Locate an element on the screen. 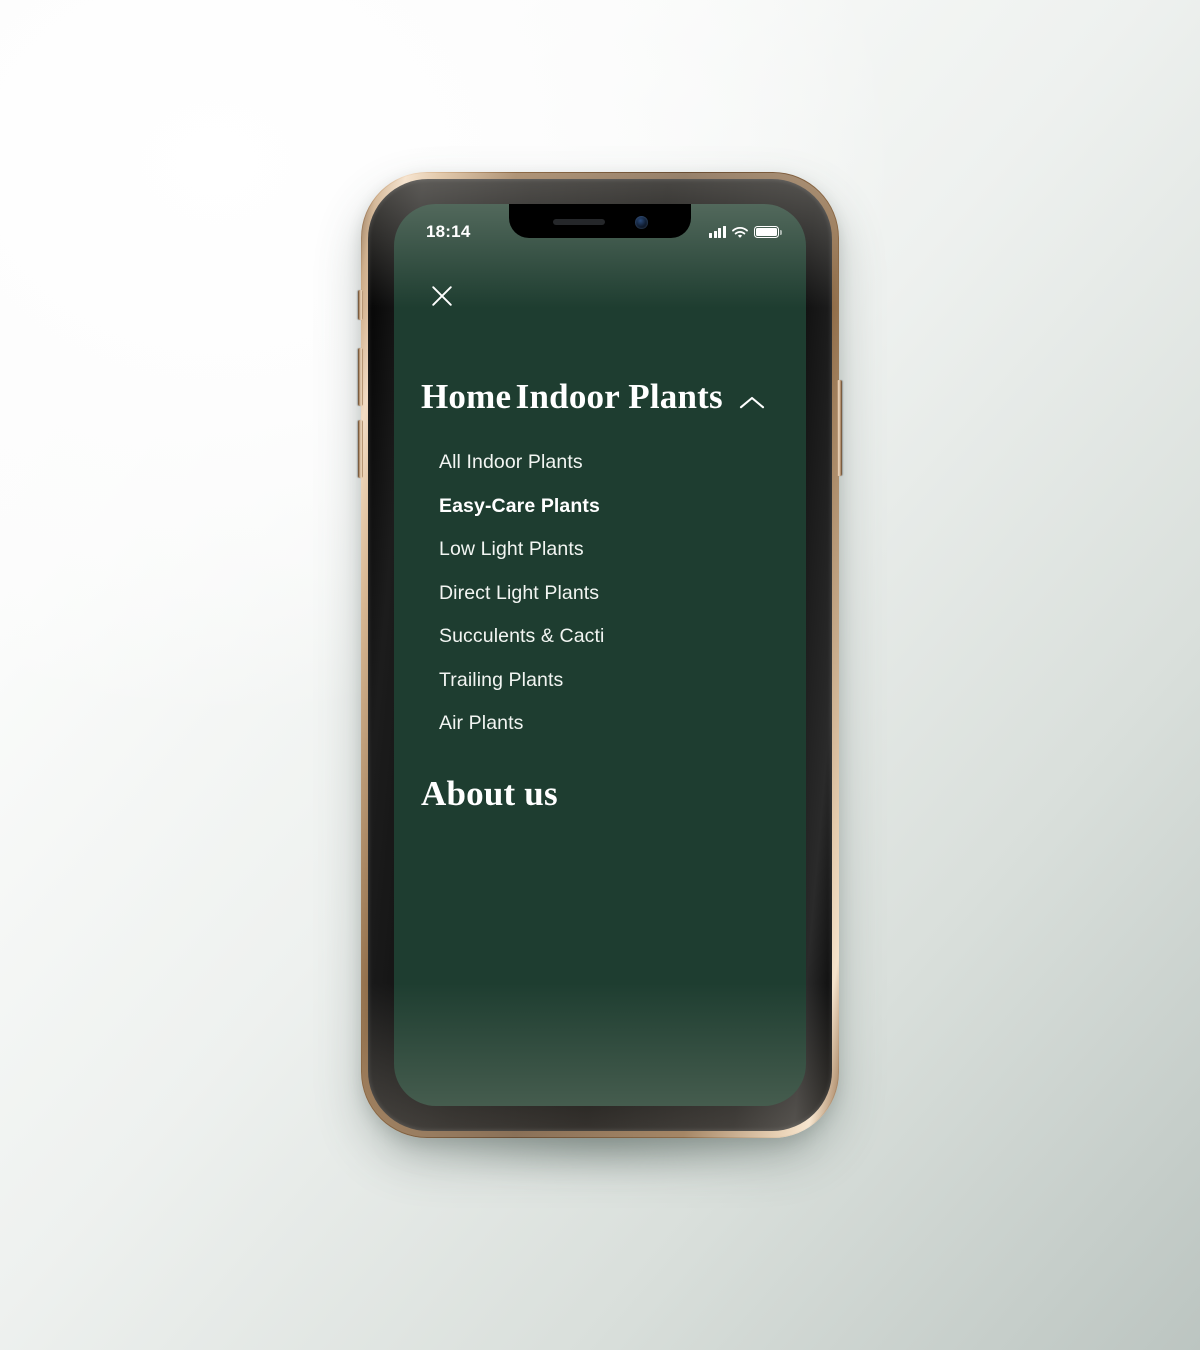  battery-full-icon is located at coordinates (768, 232).